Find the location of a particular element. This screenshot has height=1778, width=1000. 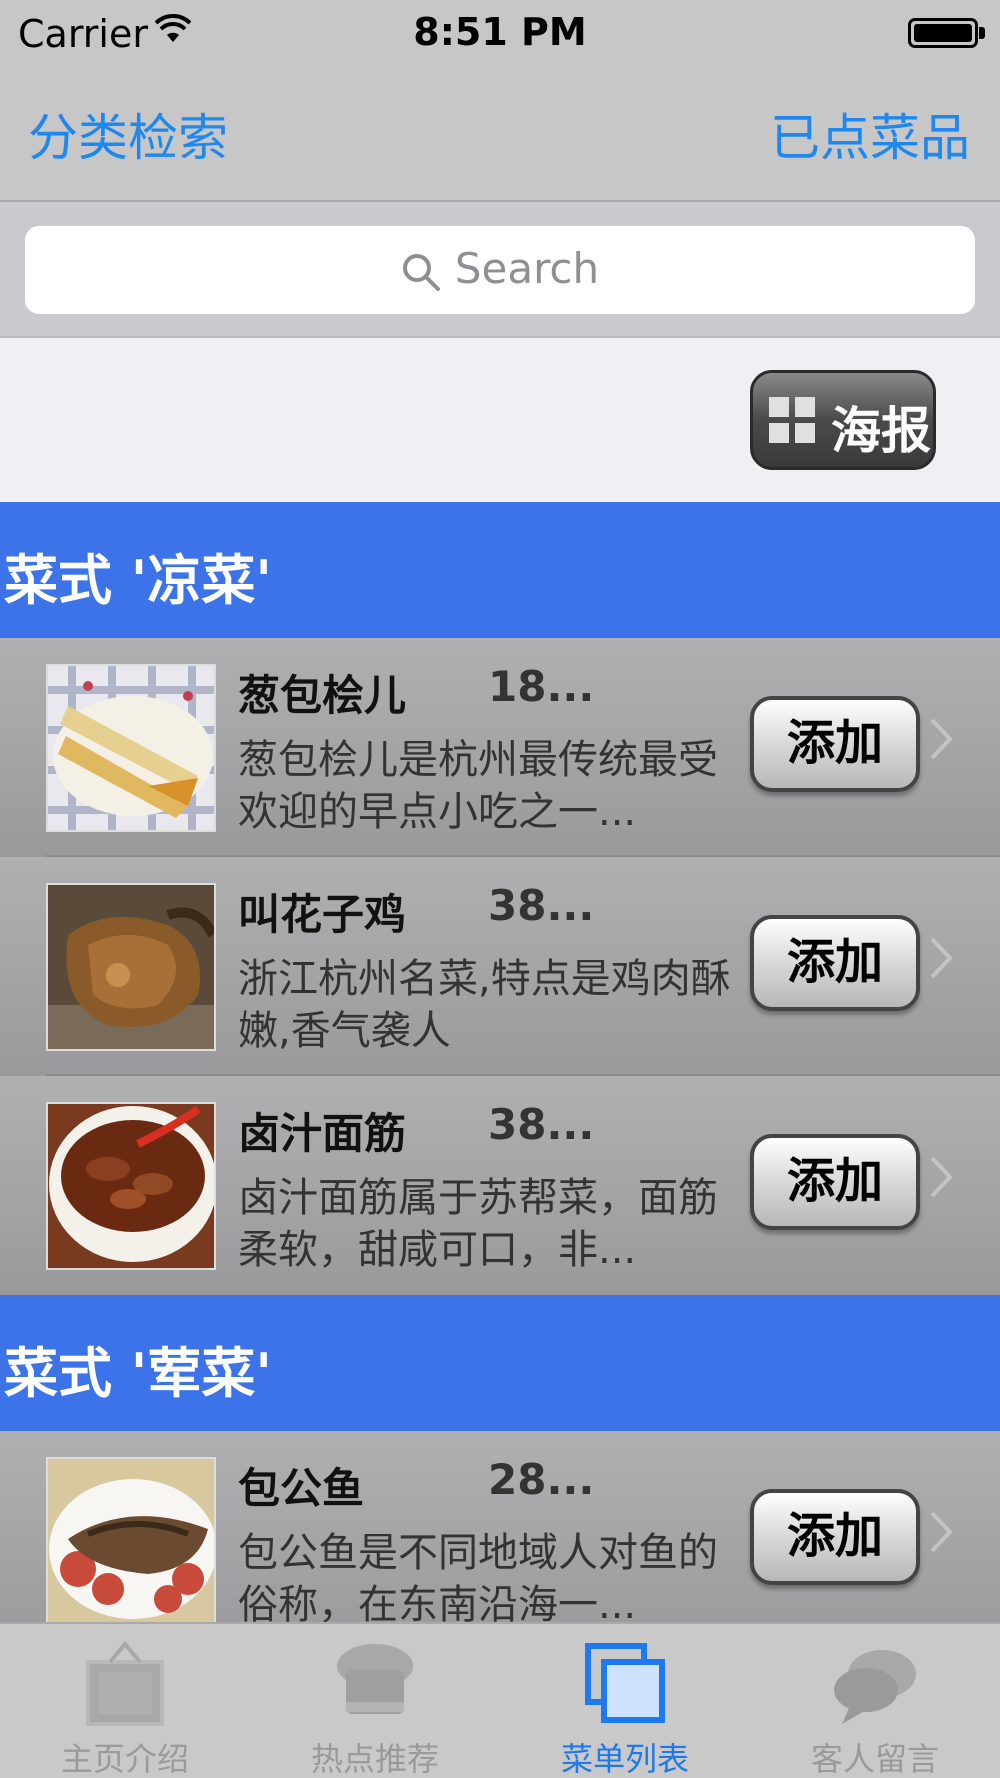

list-item: 葱包桧儿 18... 葱包桧儿是杭州最传统最受欢迎的早点小吃之一... 添加 is located at coordinates (500, 747).